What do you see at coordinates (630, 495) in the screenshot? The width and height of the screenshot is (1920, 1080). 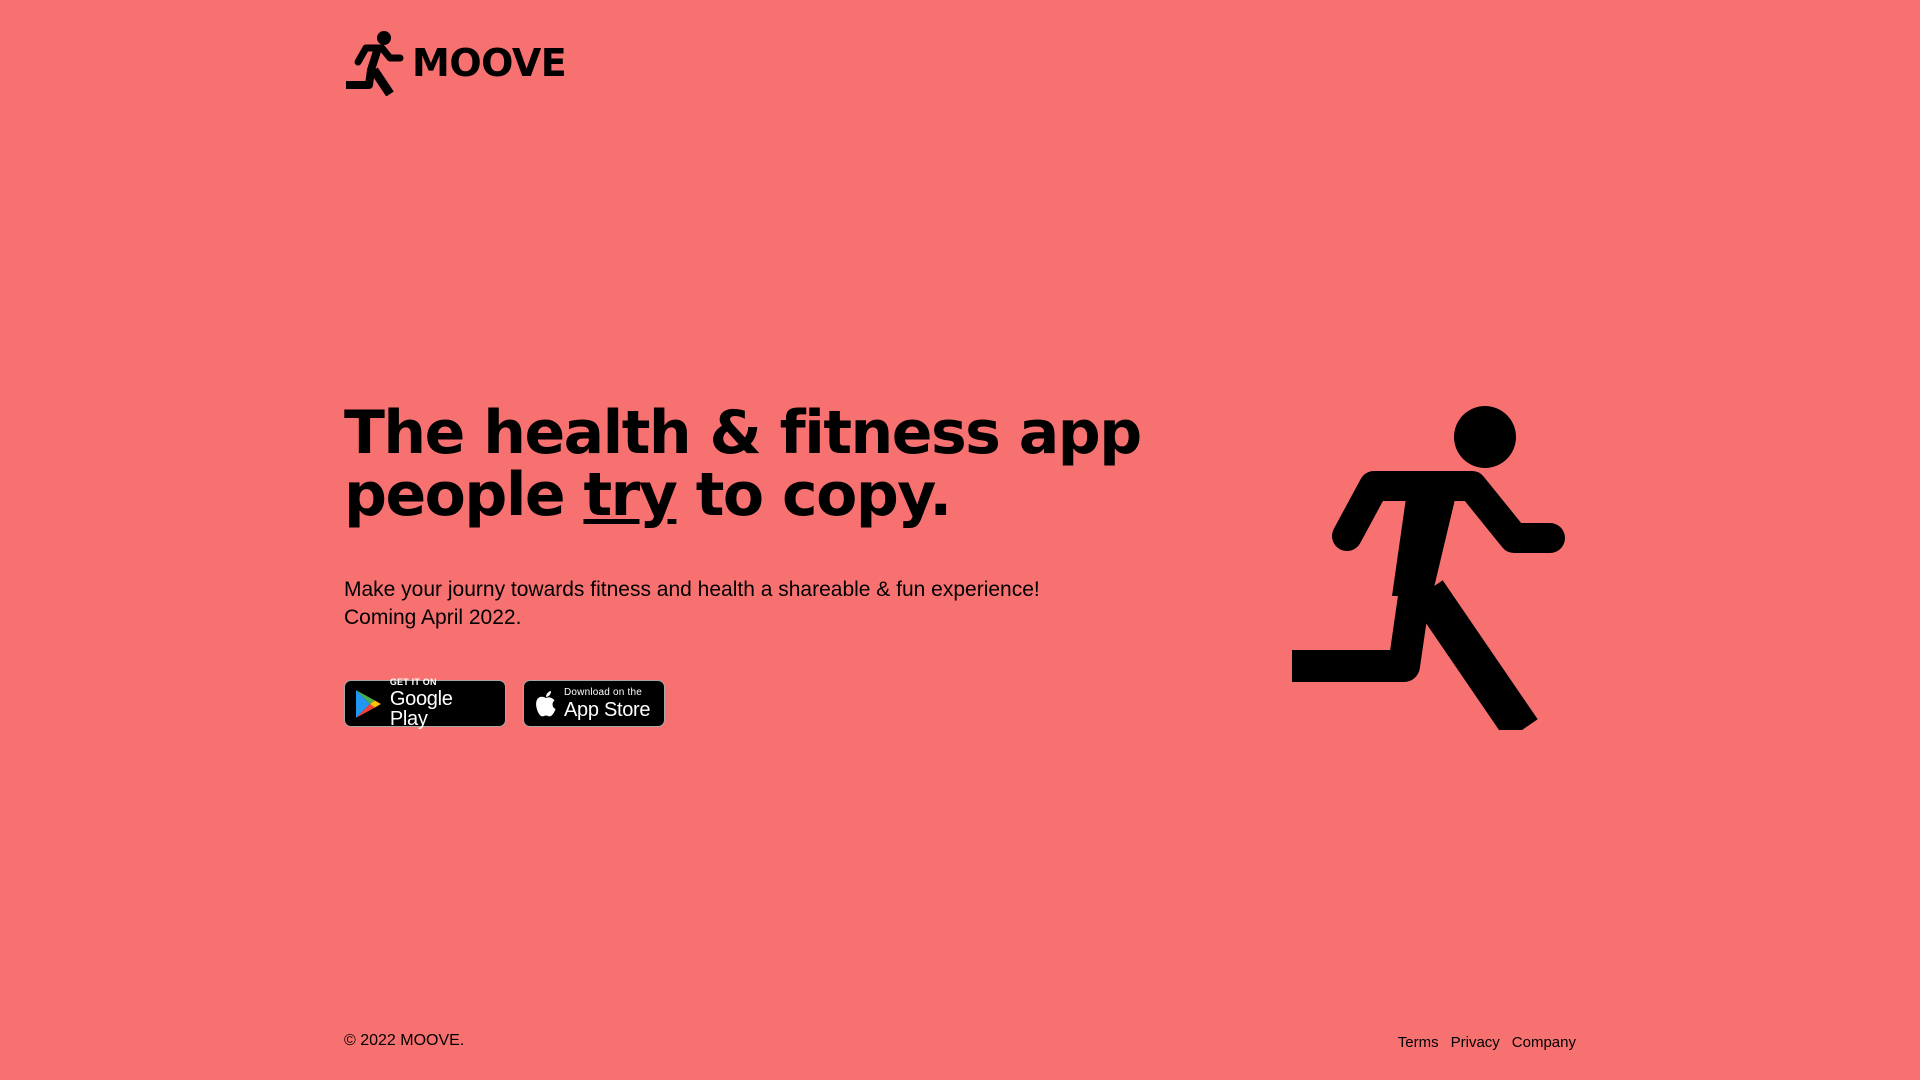 I see `headline-emphasis: try` at bounding box center [630, 495].